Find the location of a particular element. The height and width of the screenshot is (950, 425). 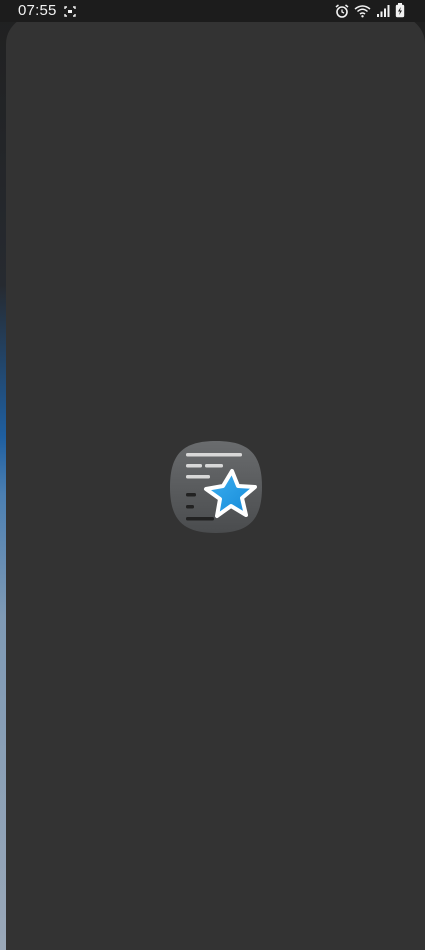

status-icons is located at coordinates (370, 10).